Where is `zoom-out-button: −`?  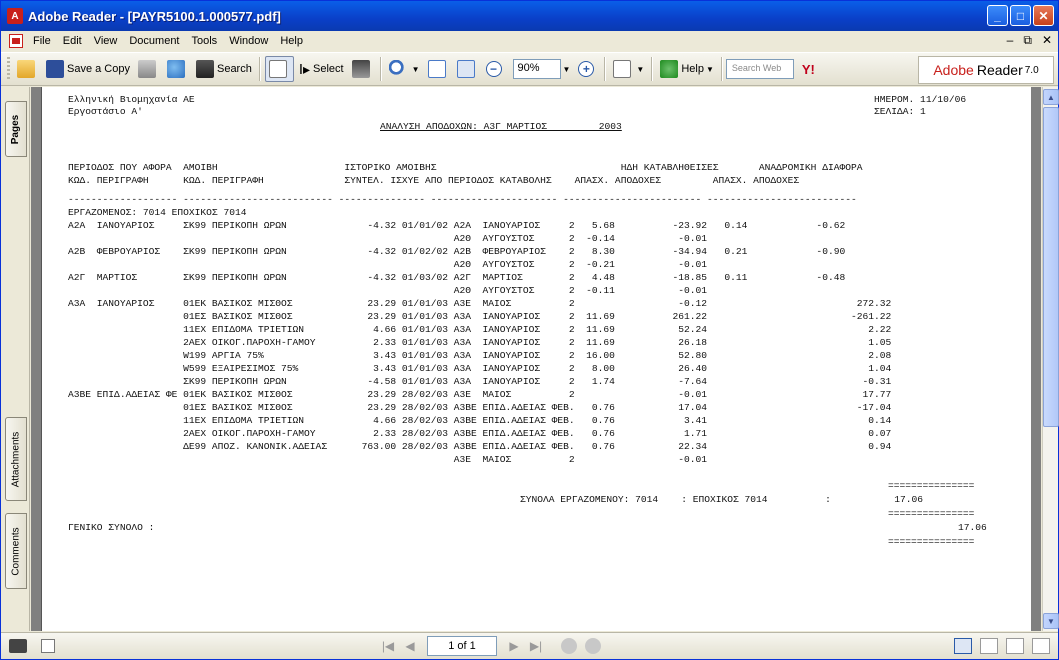
zoom-out-button: − is located at coordinates (495, 69).